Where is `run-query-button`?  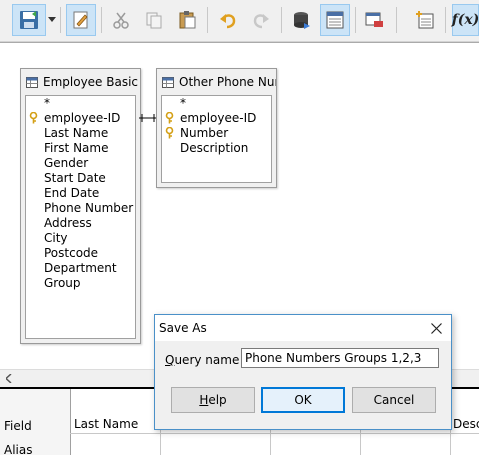 run-query-button is located at coordinates (301, 20).